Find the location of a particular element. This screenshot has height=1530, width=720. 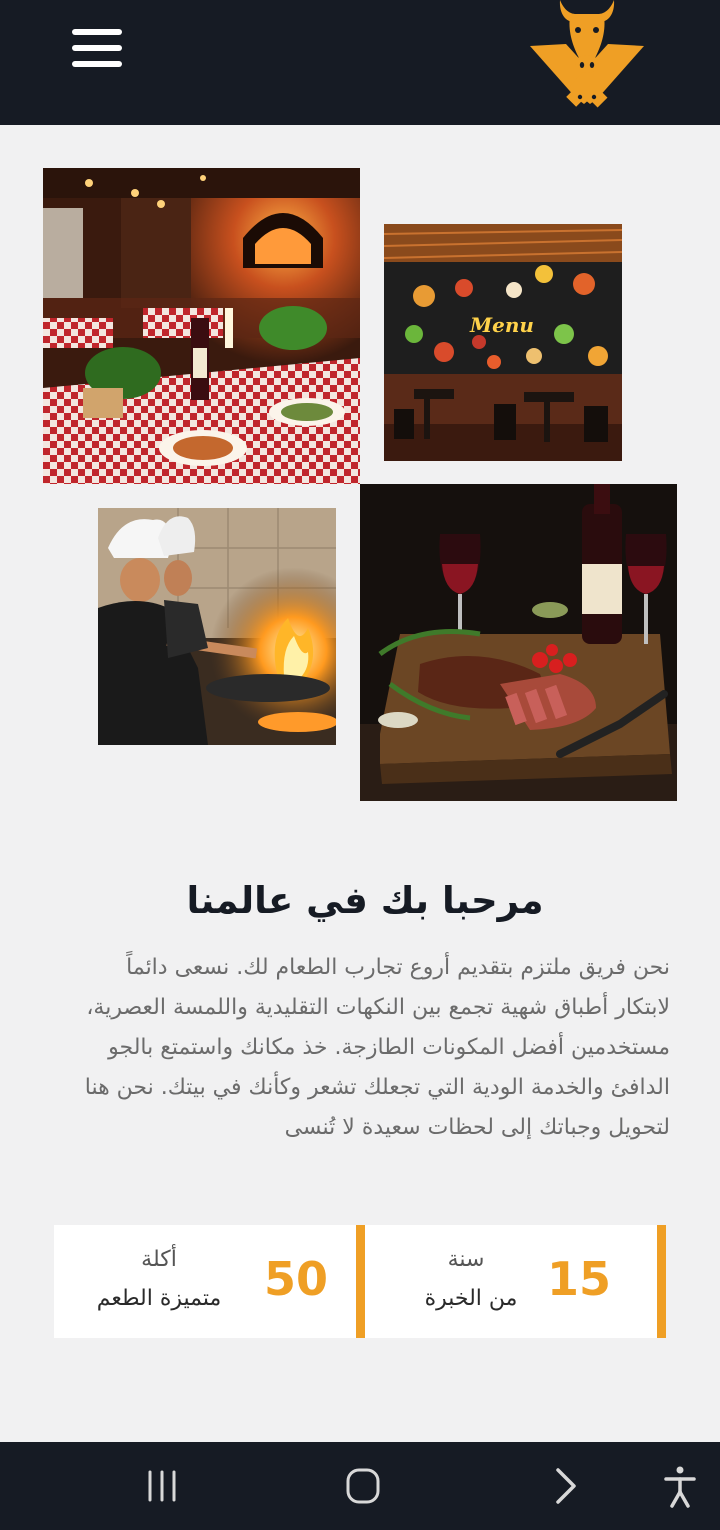

menu-wall-photo: Menu is located at coordinates (503, 342).